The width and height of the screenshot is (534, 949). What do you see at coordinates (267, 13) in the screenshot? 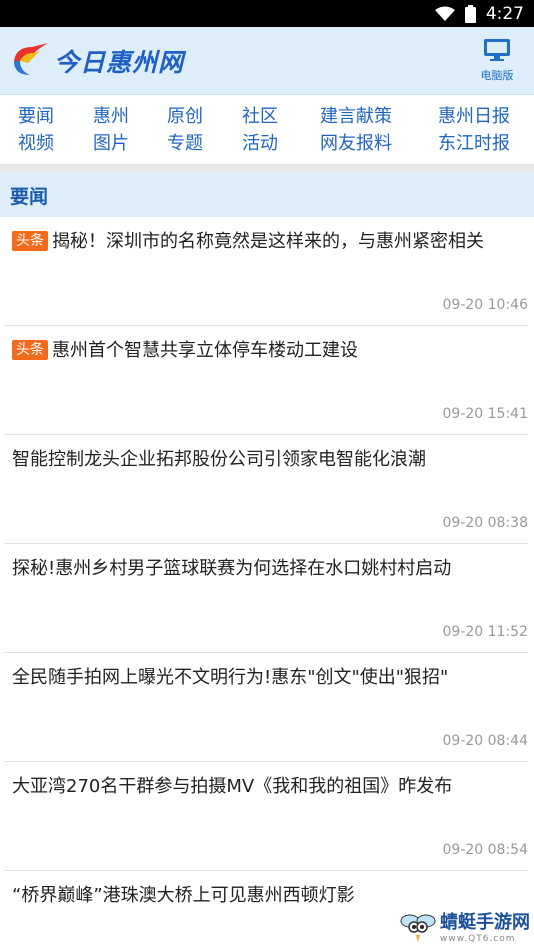
I see `status-bar: 4:27` at bounding box center [267, 13].